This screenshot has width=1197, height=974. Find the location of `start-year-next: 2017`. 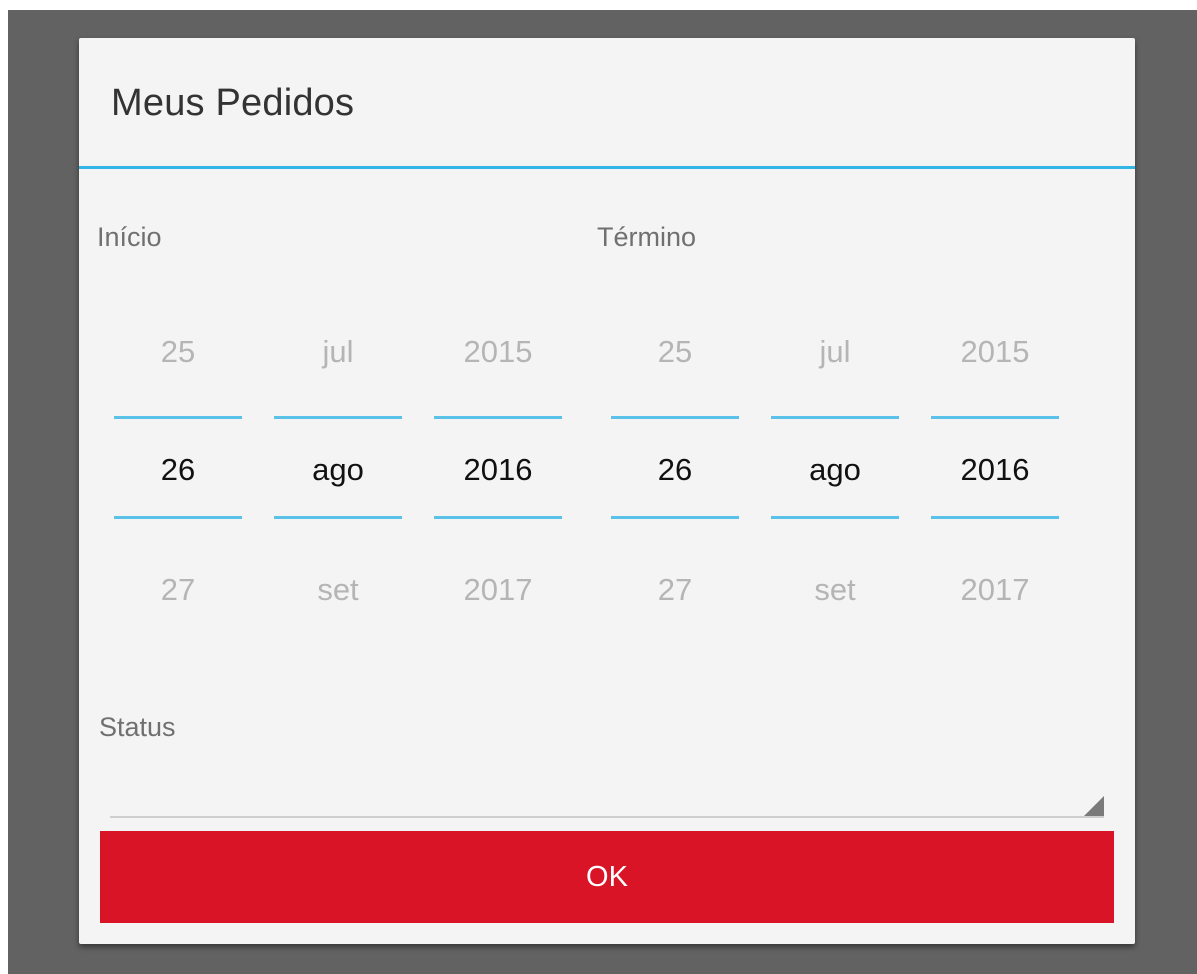

start-year-next: 2017 is located at coordinates (498, 590).